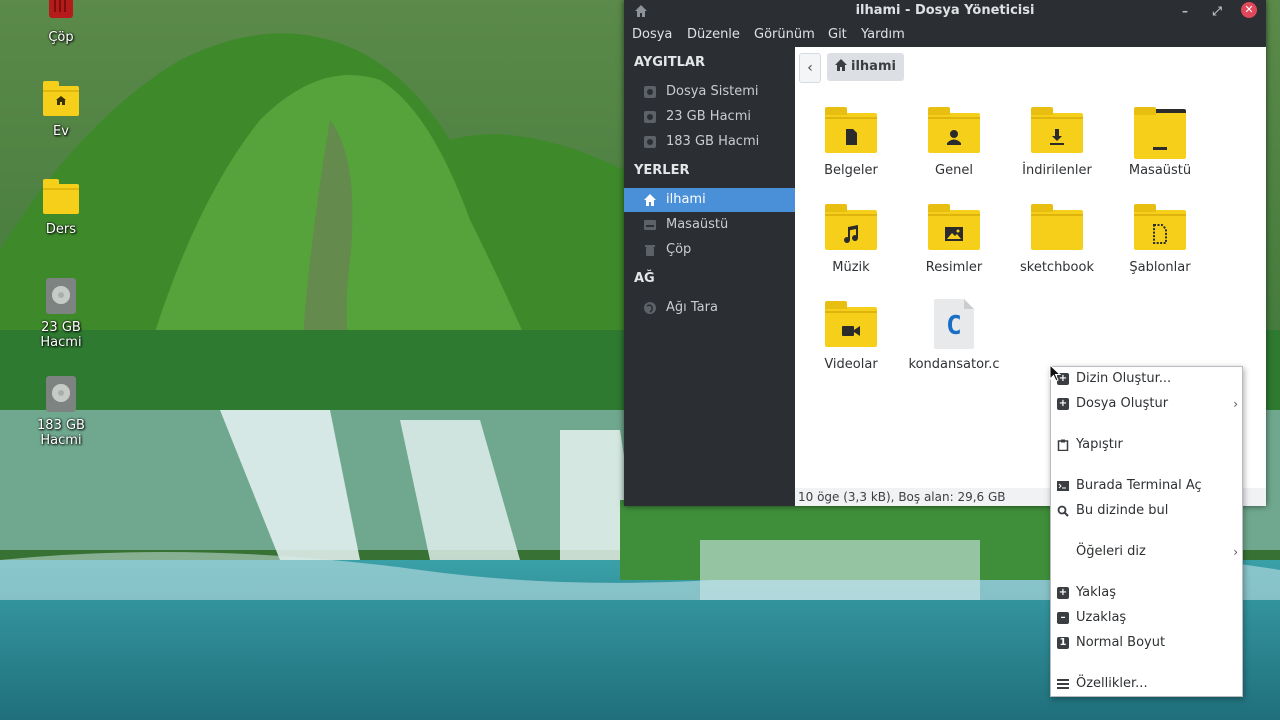  Describe the element at coordinates (709, 200) in the screenshot. I see `sidebar-item-ilhami: ilhami` at that location.